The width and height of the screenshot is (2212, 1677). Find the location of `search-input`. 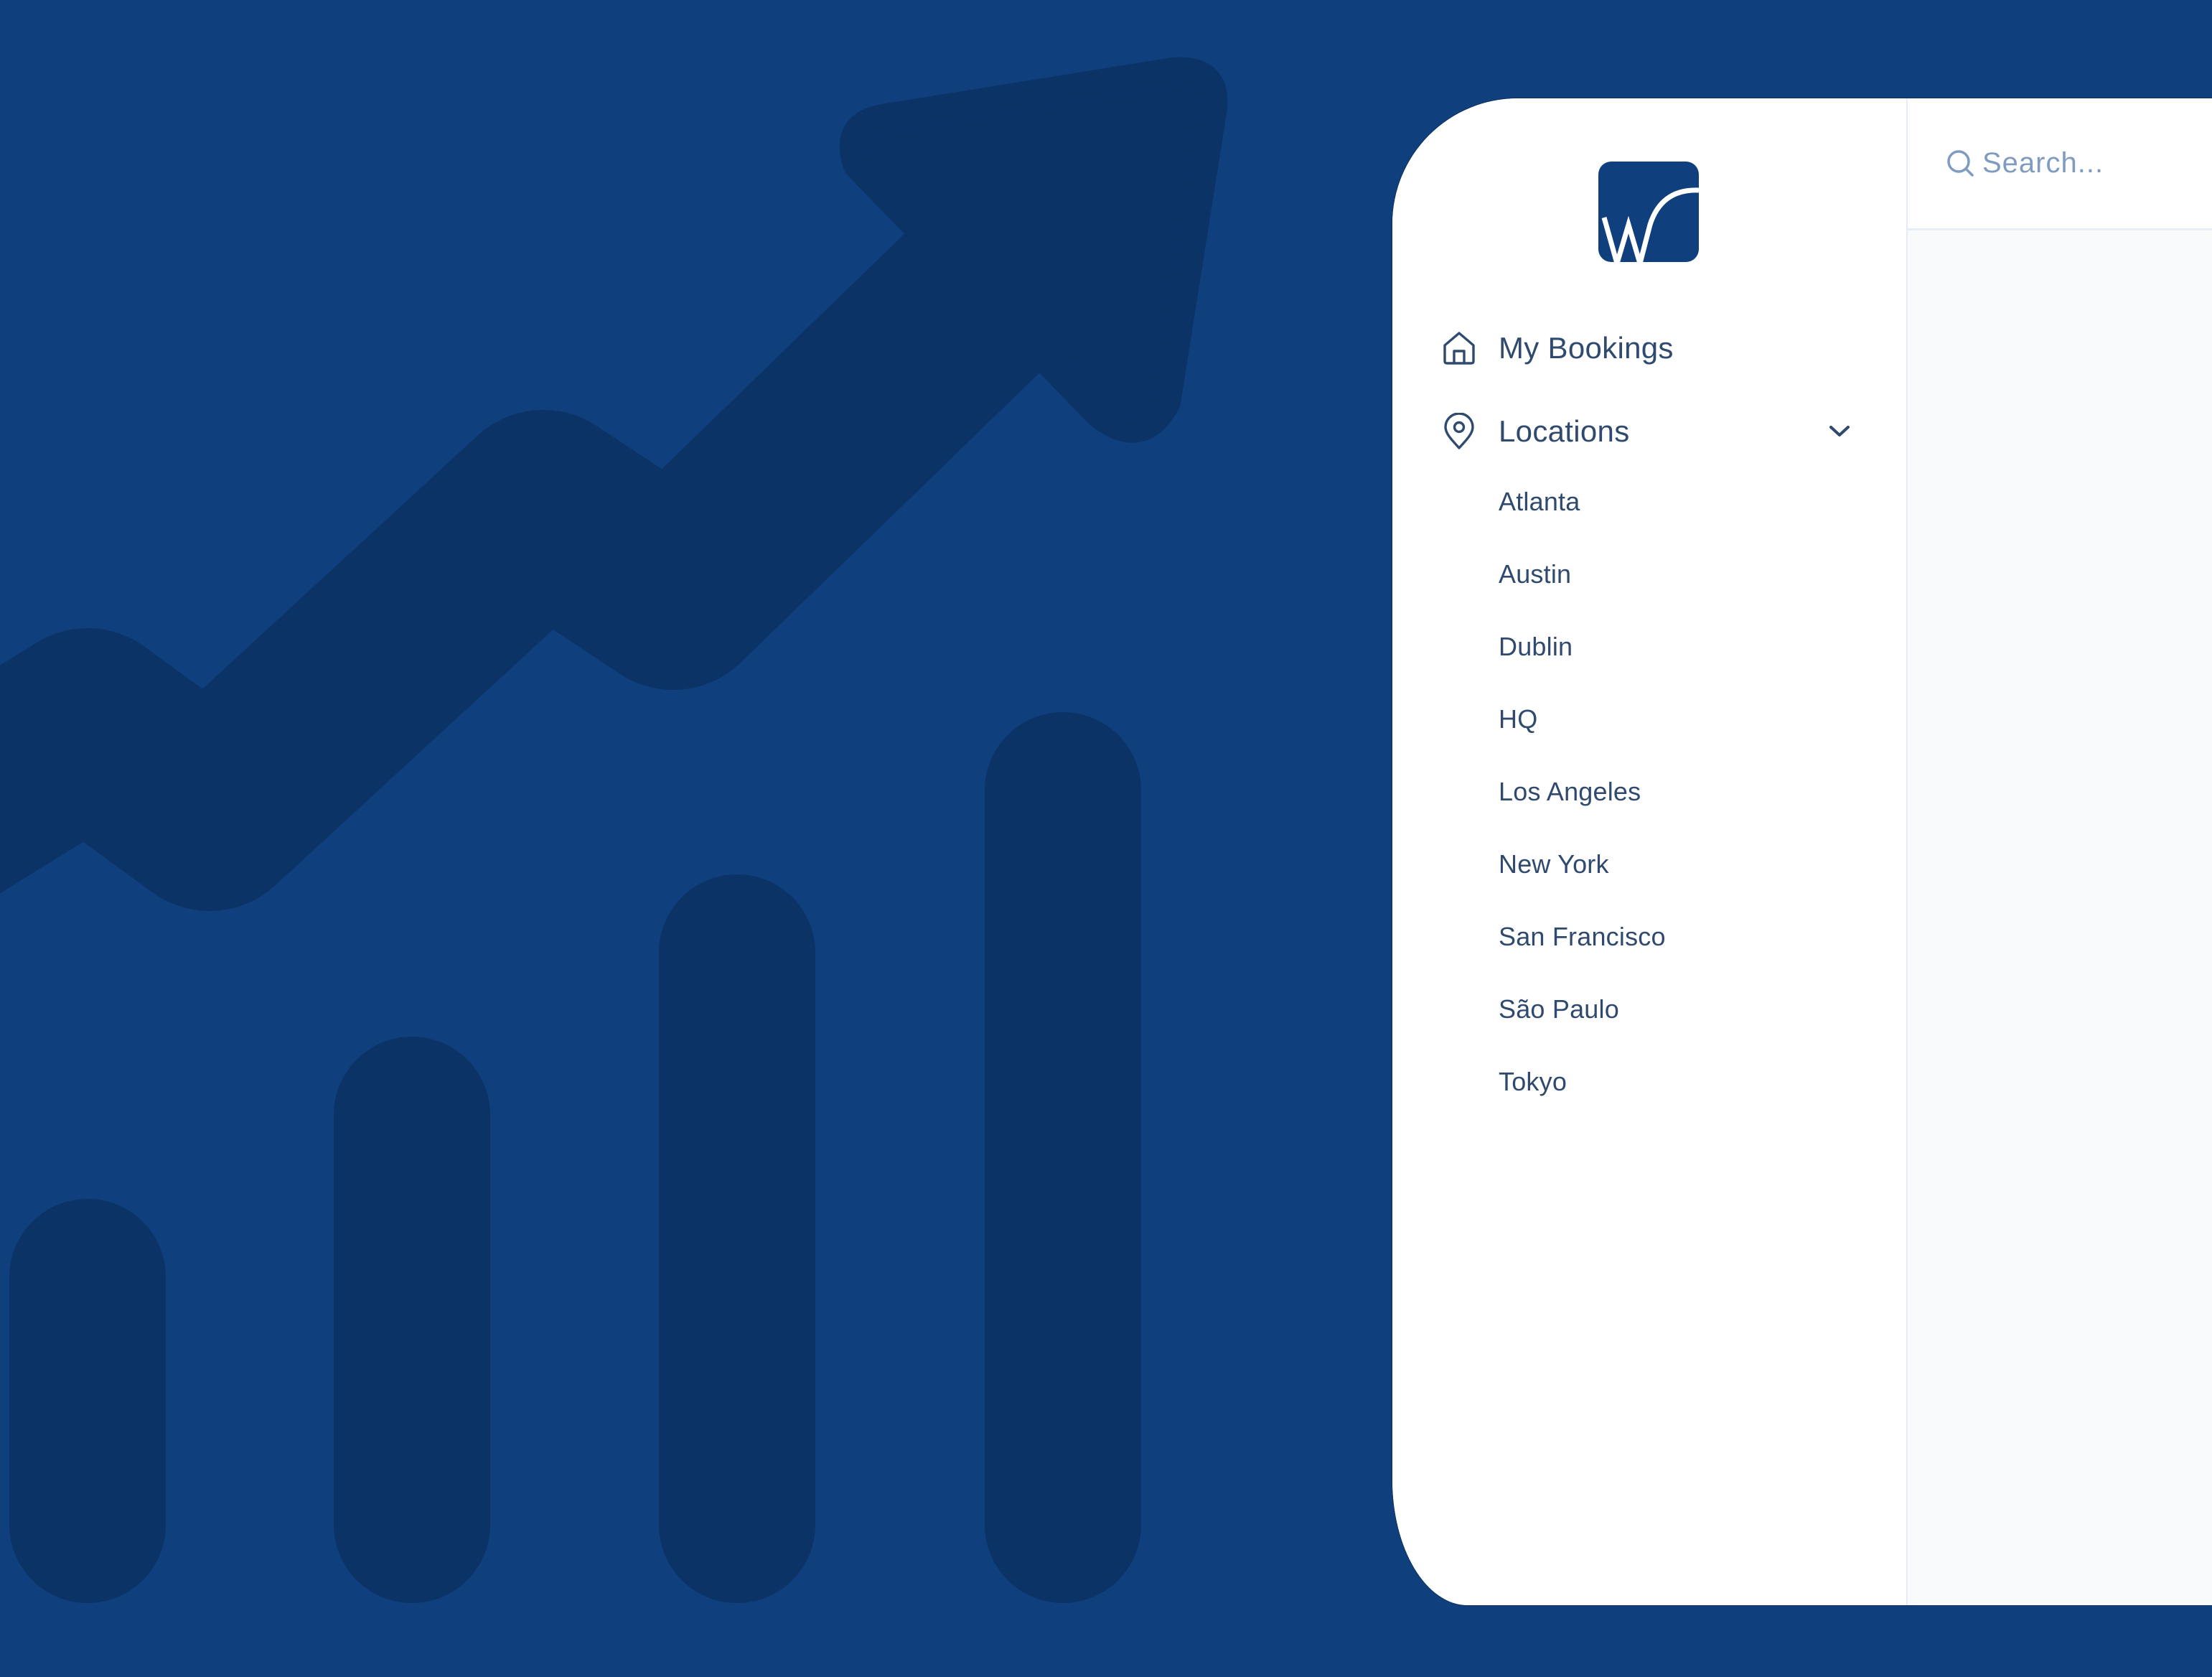

search-input is located at coordinates (2097, 163).